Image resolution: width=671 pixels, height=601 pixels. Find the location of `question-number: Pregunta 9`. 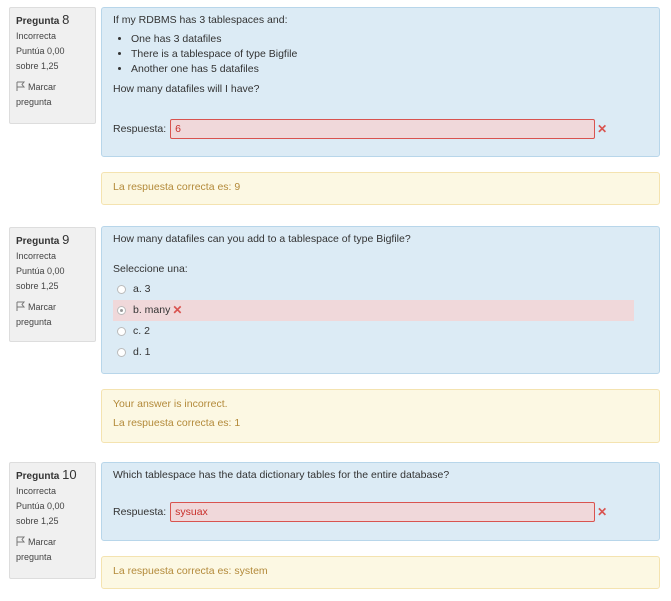

question-number: Pregunta 9 is located at coordinates (43, 239).